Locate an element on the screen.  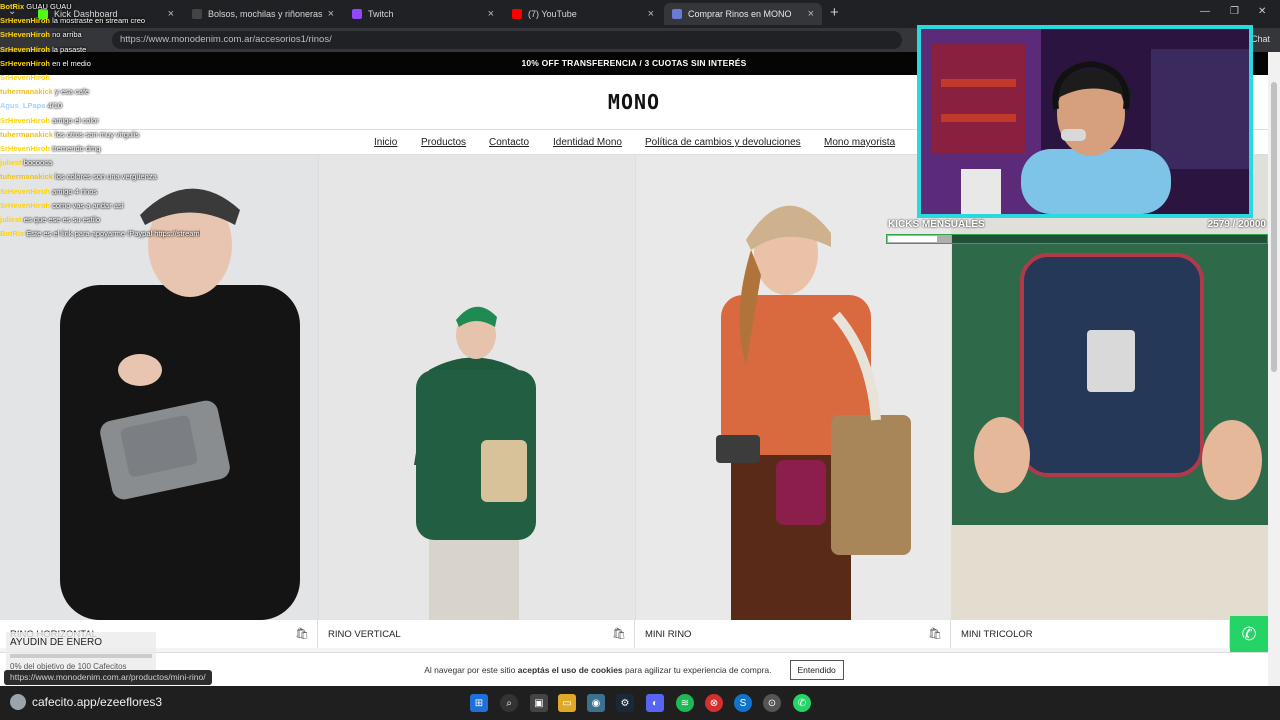
windows-start-icon: ⊞ is located at coordinates (479, 703).